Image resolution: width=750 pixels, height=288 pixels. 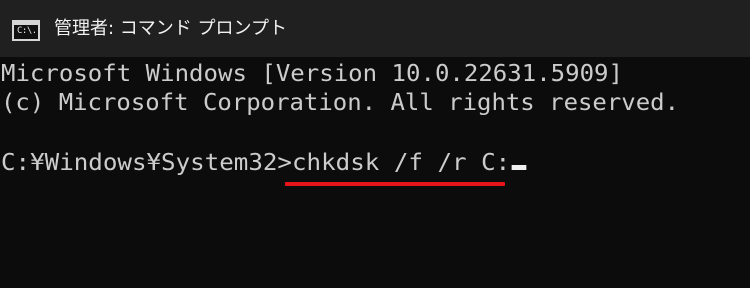 What do you see at coordinates (146, 163) in the screenshot?
I see `prompt-path: C:¥Windows¥System32>` at bounding box center [146, 163].